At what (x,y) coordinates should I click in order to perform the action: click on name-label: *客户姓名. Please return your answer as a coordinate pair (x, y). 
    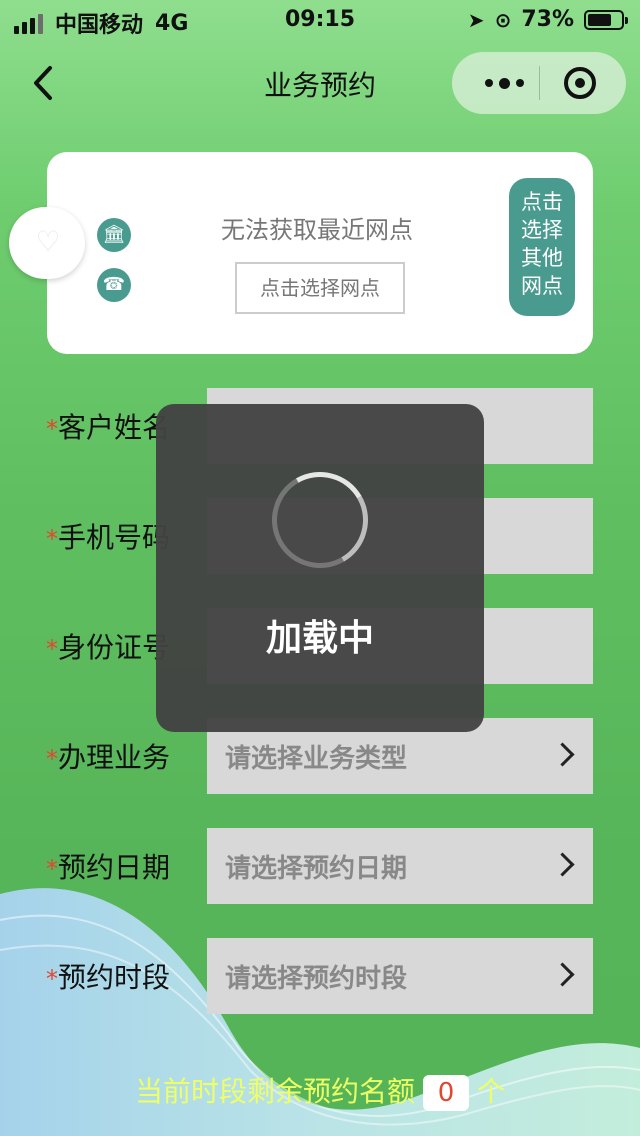
    Looking at the image, I should click on (108, 426).